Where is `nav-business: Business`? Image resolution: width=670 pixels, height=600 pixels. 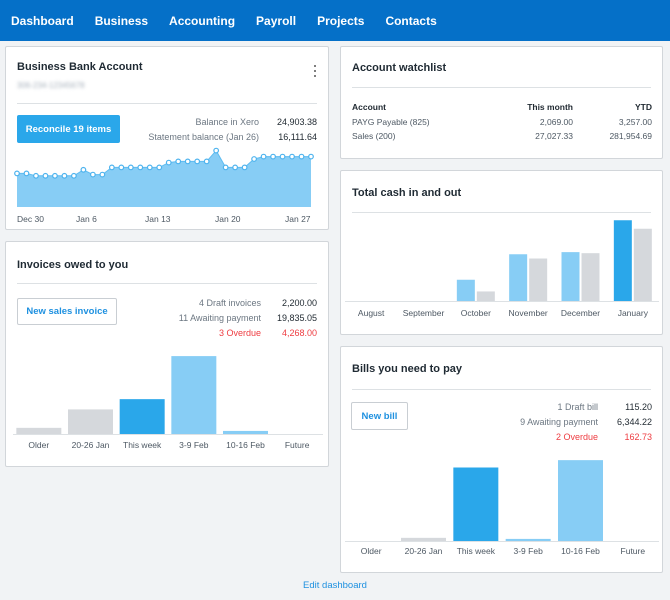
nav-business: Business is located at coordinates (121, 21).